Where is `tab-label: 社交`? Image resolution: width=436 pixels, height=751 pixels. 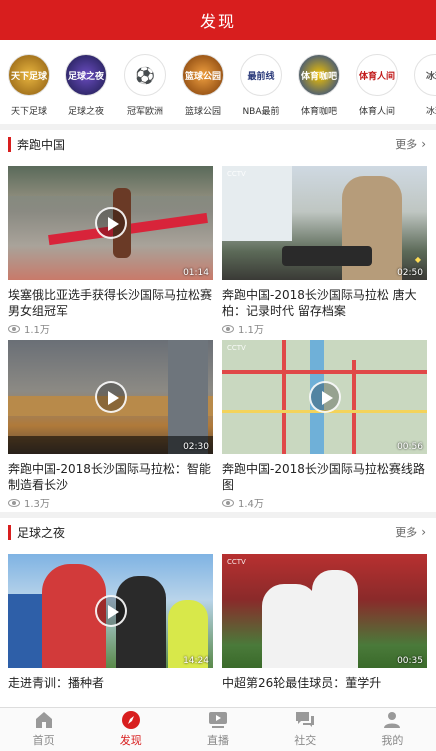 tab-label: 社交 is located at coordinates (305, 740).